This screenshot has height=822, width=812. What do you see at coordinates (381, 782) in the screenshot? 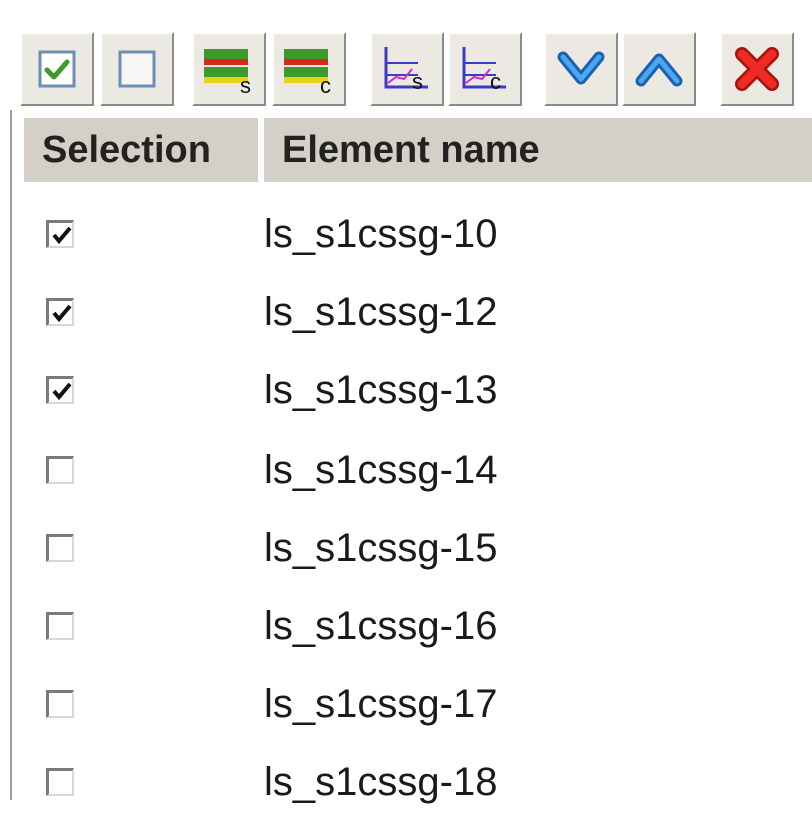
I see `element-name: ls_s1cssg-18` at bounding box center [381, 782].